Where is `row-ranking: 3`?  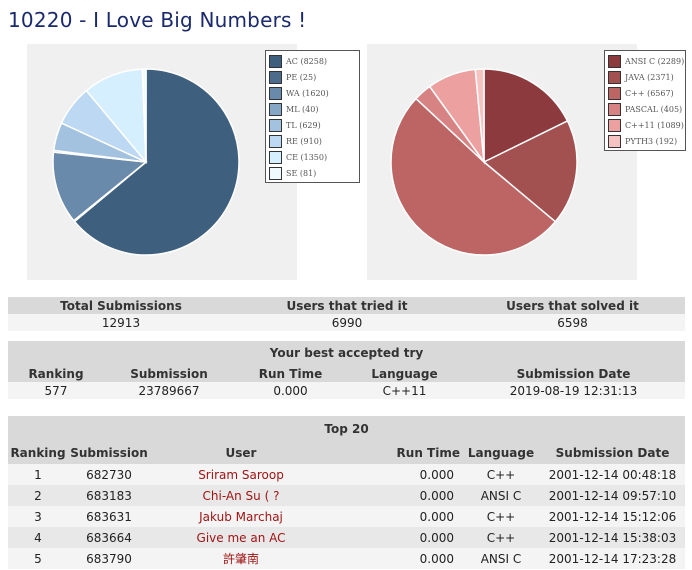
row-ranking: 3 is located at coordinates (38, 516).